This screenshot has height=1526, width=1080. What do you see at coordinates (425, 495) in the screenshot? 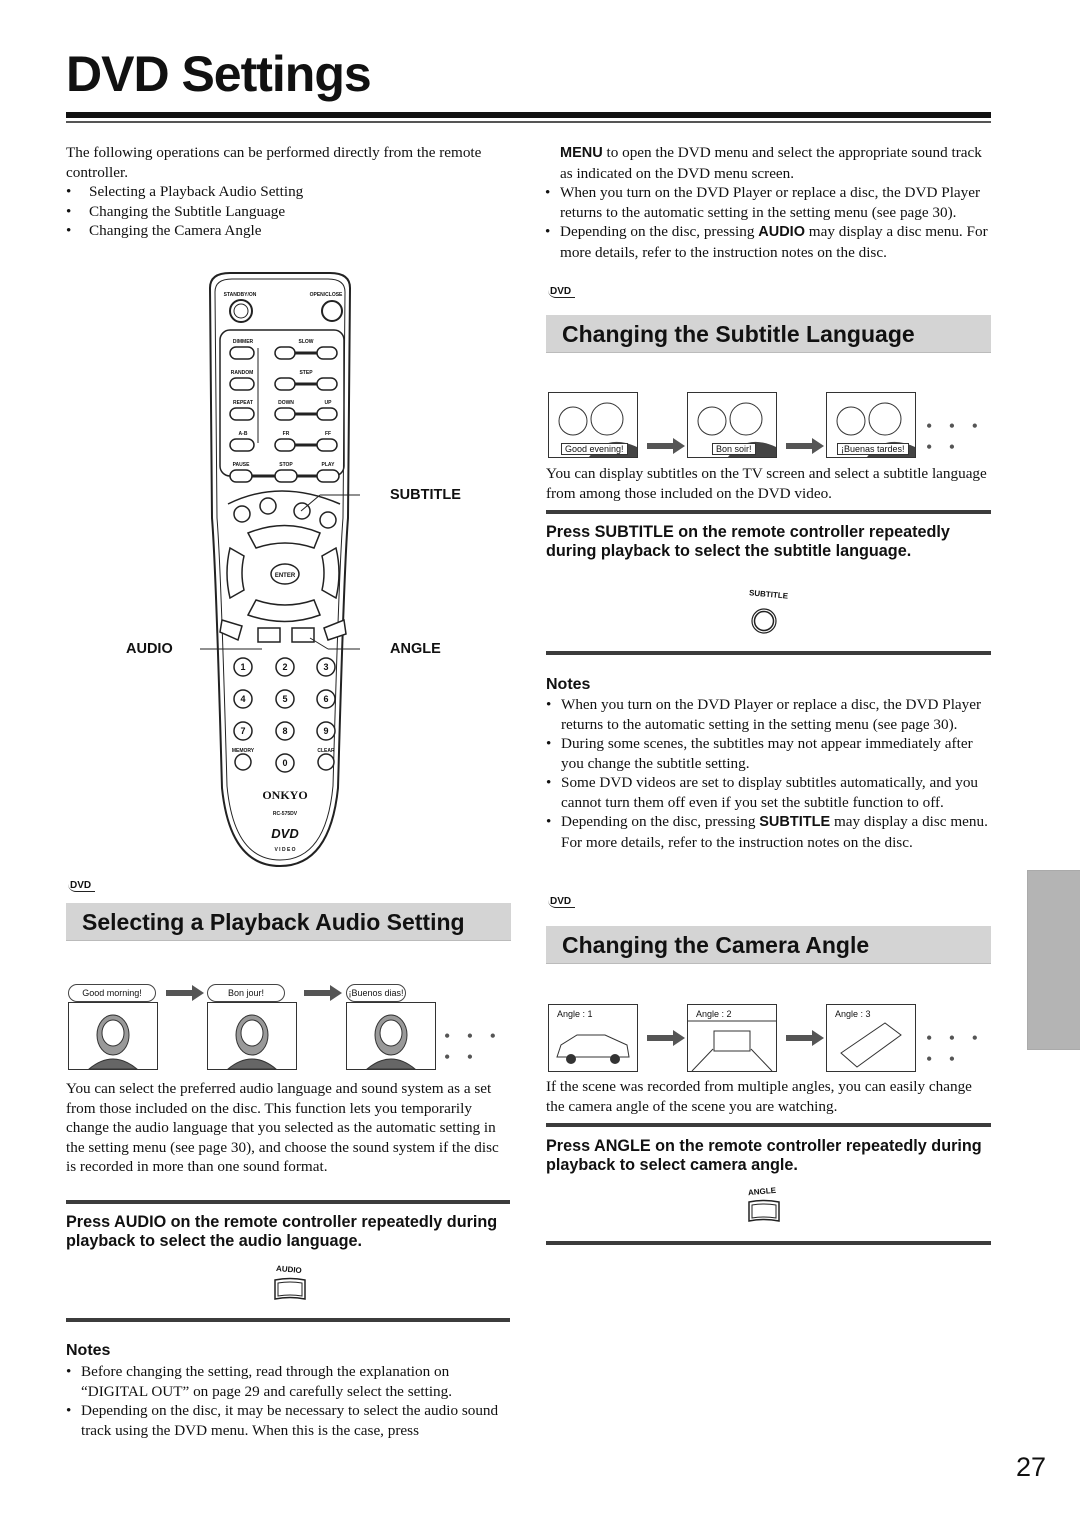
I see `callout-subtitle: SUBTITLE` at bounding box center [425, 495].